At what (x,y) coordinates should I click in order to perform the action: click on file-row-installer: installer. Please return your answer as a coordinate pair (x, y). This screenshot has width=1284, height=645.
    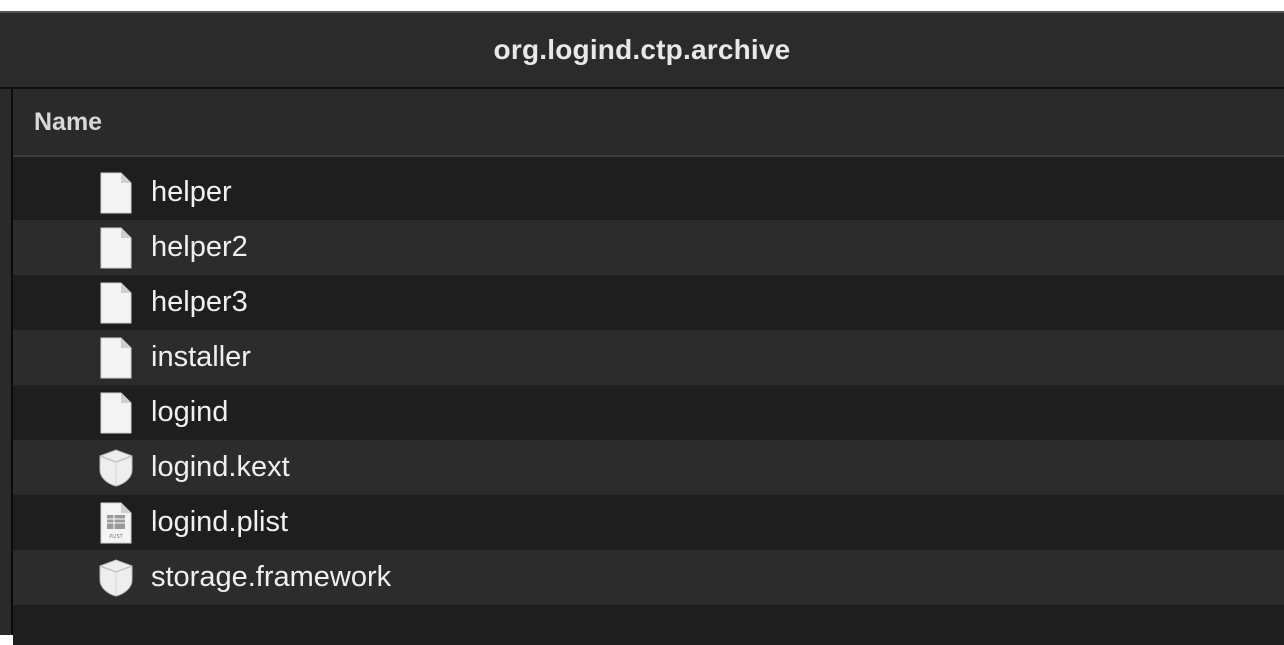
    Looking at the image, I should click on (648, 357).